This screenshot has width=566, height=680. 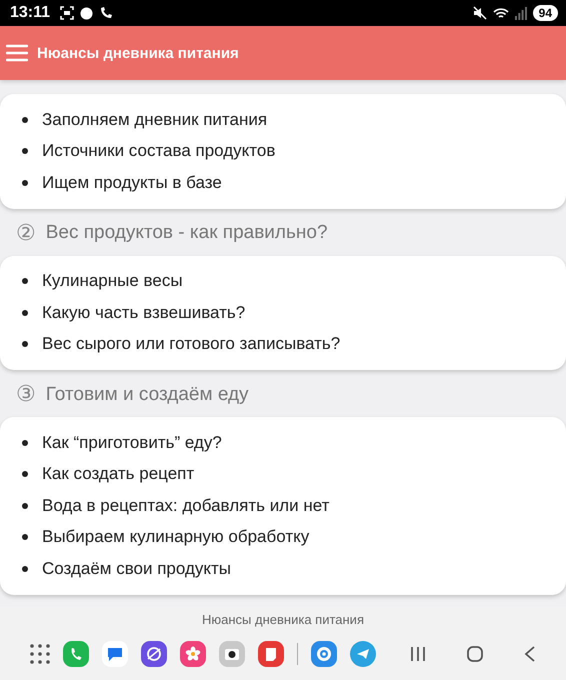 What do you see at coordinates (283, 619) in the screenshot?
I see `app-label: Нюансы дневника питания` at bounding box center [283, 619].